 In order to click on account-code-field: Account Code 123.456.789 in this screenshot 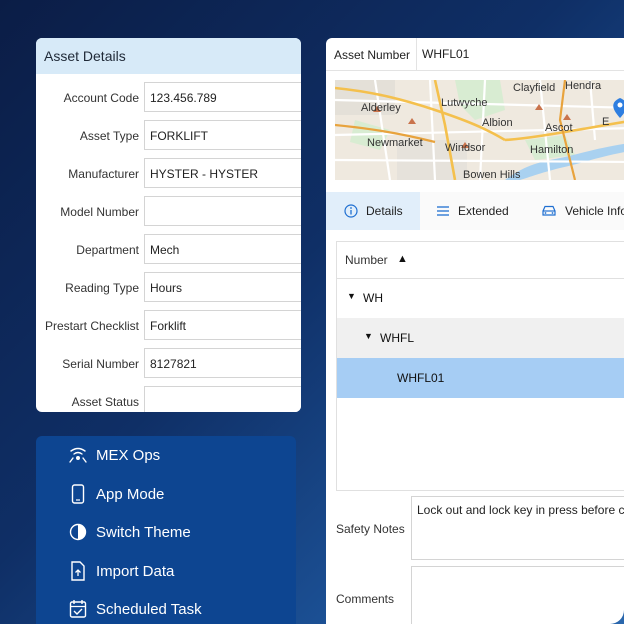, I will do `click(168, 98)`.